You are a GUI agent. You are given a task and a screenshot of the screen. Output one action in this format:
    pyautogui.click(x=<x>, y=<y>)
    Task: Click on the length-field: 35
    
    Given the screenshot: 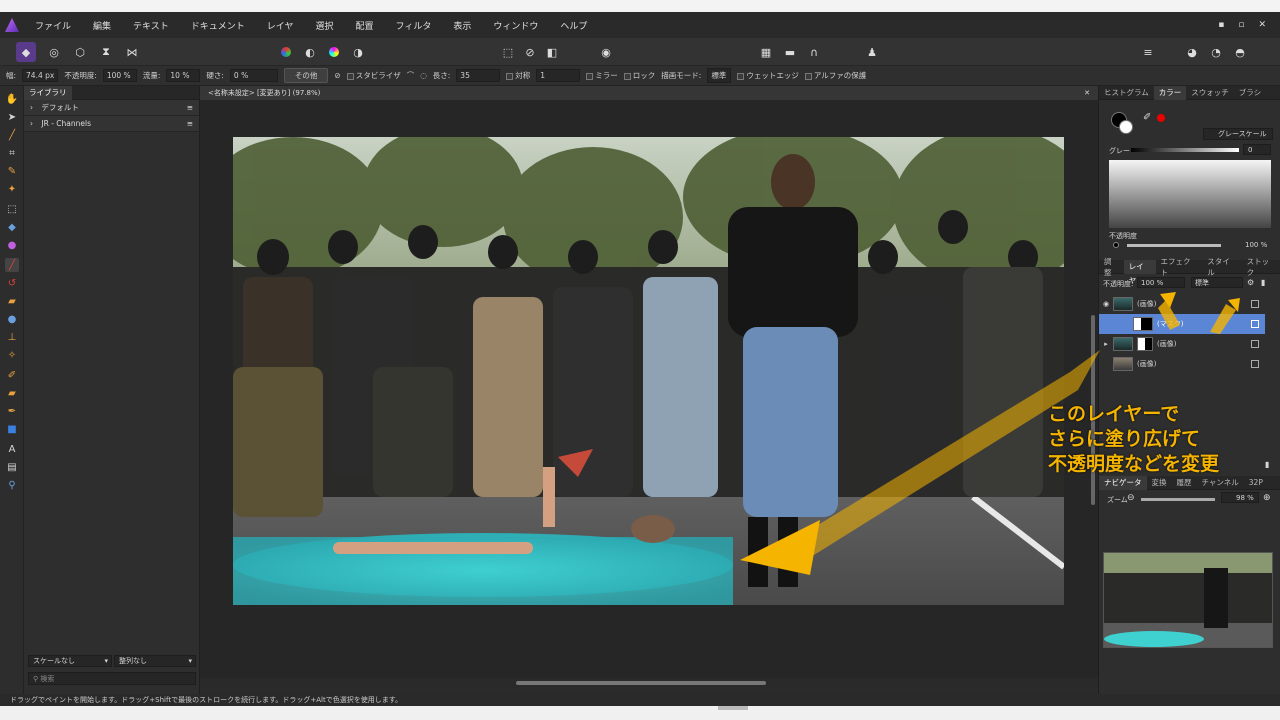 What is the action you would take?
    pyautogui.click(x=478, y=75)
    